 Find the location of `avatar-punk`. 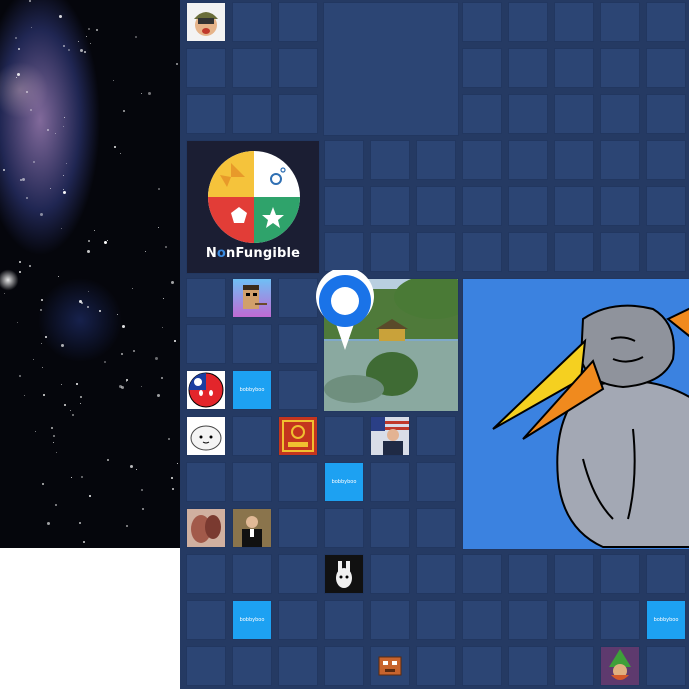

avatar-punk is located at coordinates (252, 298).